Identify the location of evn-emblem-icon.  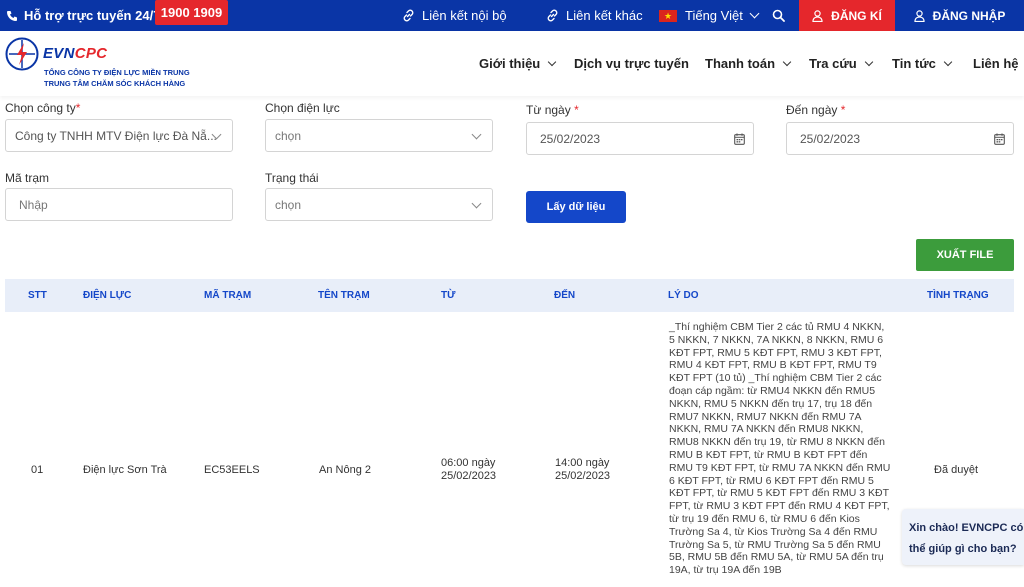
(22, 54).